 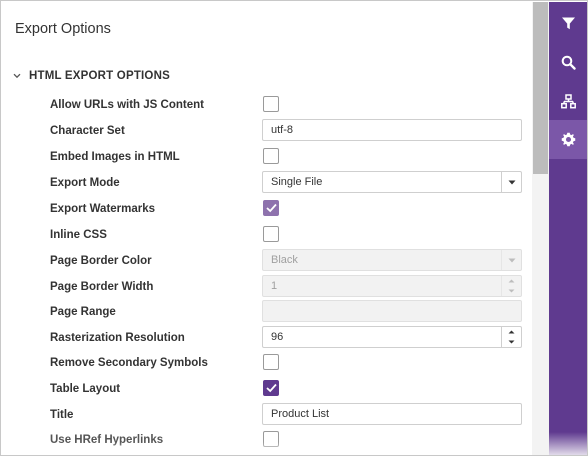 I want to click on option-label: Allow URLs with JS Content, so click(x=127, y=105).